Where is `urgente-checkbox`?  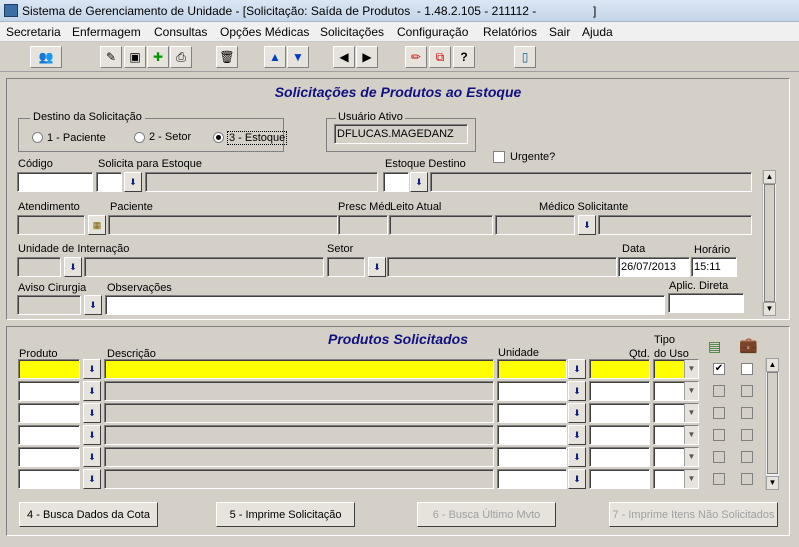 urgente-checkbox is located at coordinates (499, 157).